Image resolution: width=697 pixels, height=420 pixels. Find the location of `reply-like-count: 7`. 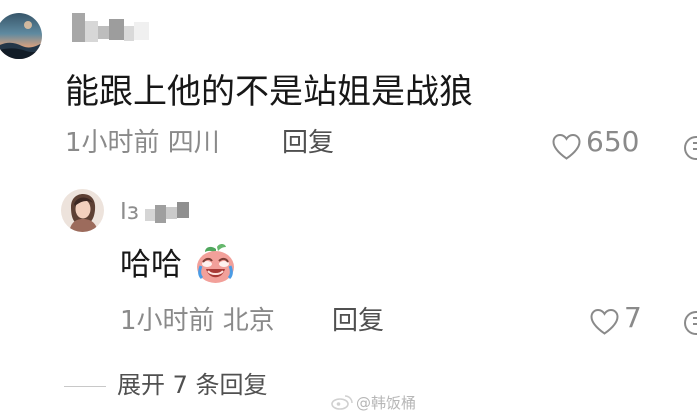

reply-like-count: 7 is located at coordinates (633, 317).